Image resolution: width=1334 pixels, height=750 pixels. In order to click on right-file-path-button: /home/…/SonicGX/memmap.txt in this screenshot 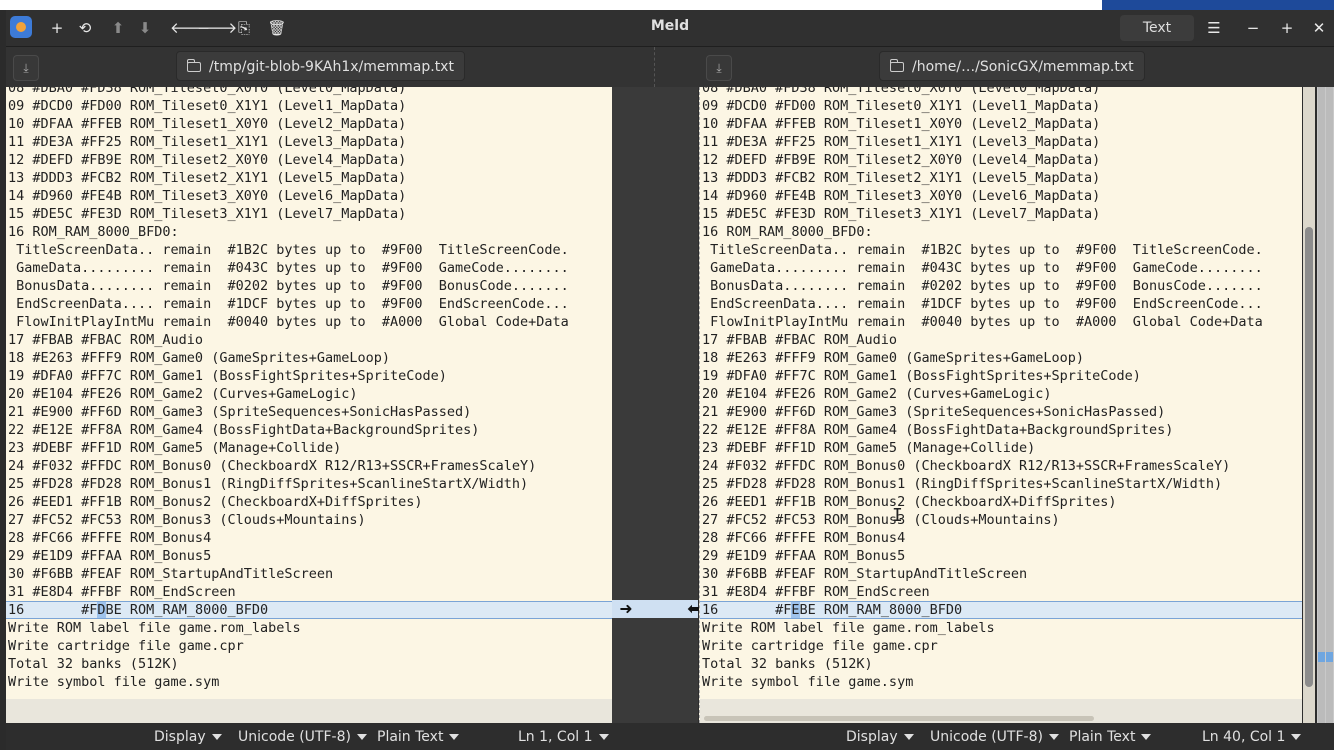, I will do `click(1012, 66)`.